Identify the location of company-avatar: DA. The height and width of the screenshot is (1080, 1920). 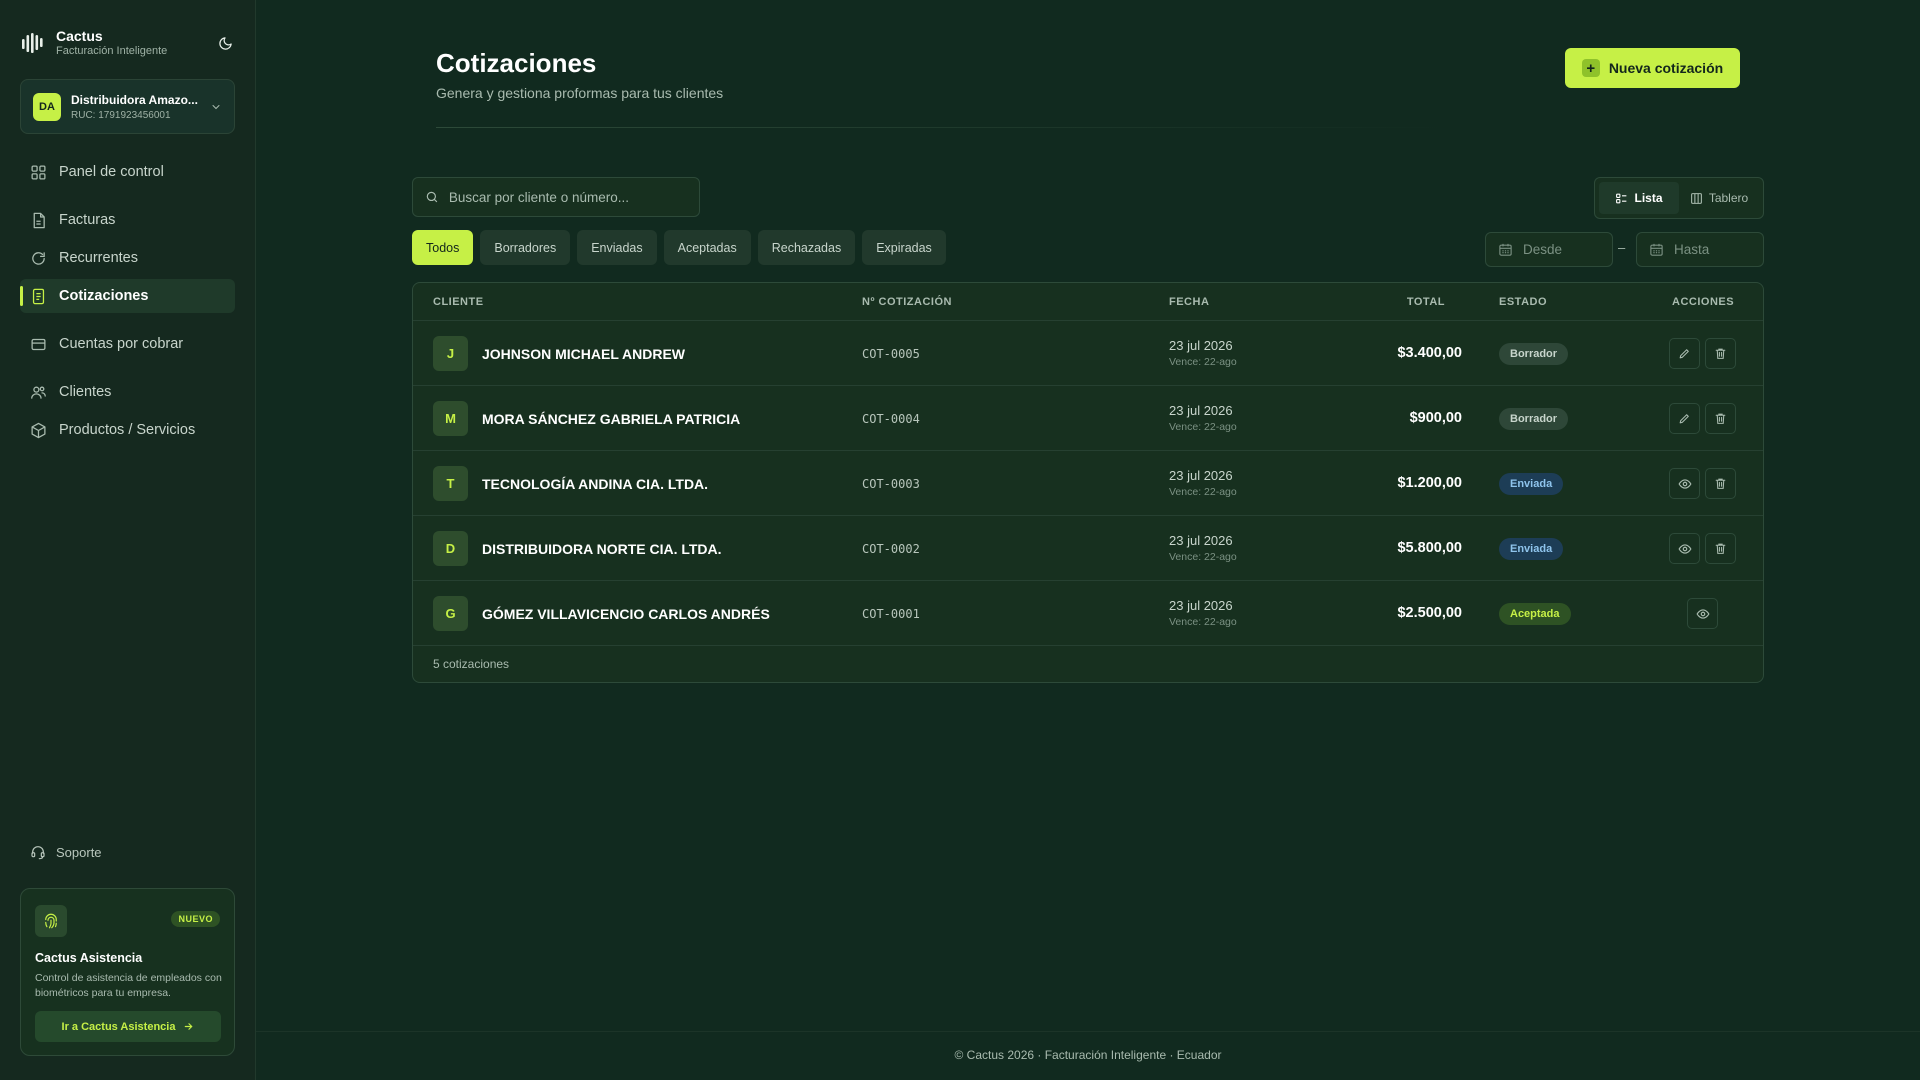
(47, 106).